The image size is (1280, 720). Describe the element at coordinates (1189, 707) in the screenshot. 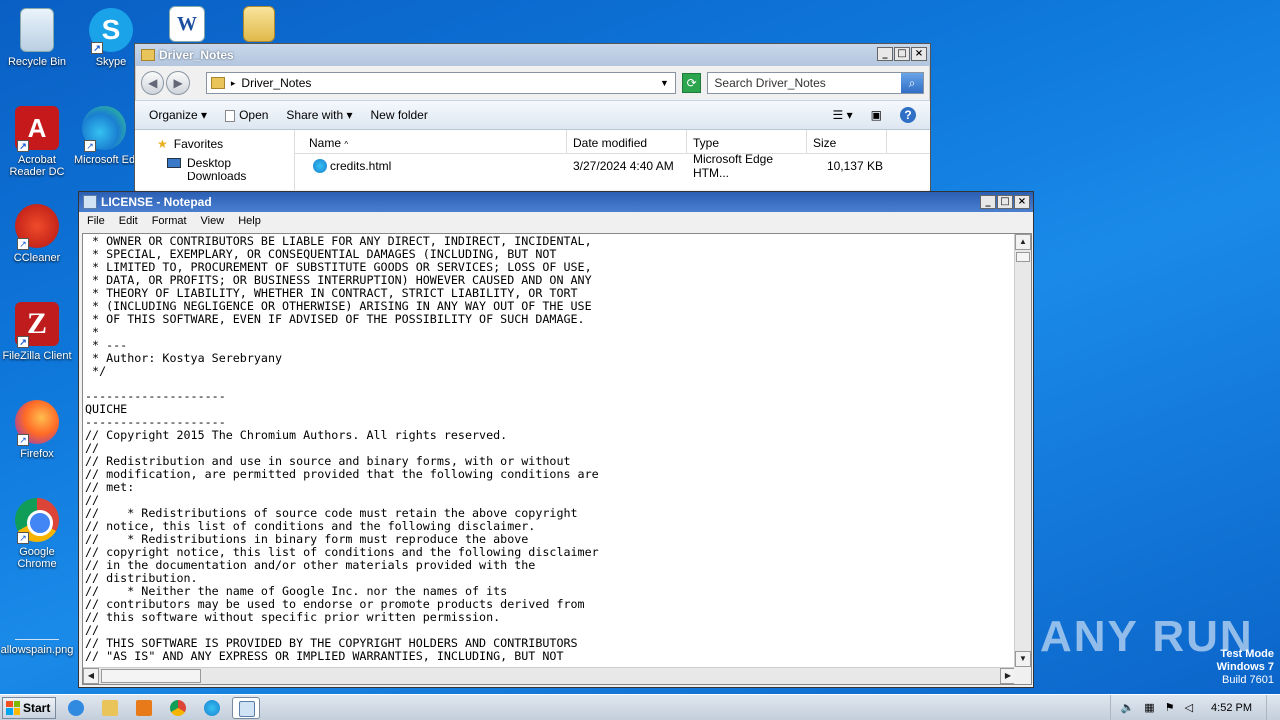

I see `volume-icon: ◁` at that location.